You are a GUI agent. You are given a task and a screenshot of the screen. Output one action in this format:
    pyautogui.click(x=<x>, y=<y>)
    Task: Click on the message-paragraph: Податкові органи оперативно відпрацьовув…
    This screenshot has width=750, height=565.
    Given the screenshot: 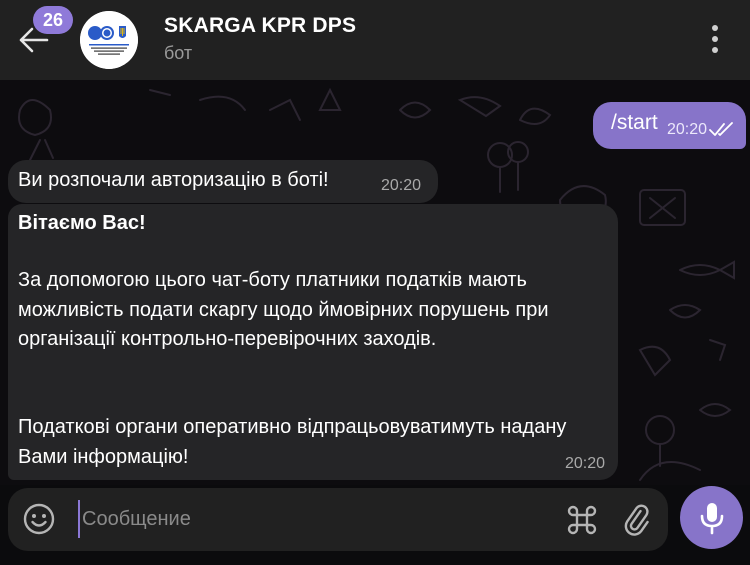 What is the action you would take?
    pyautogui.click(x=292, y=442)
    